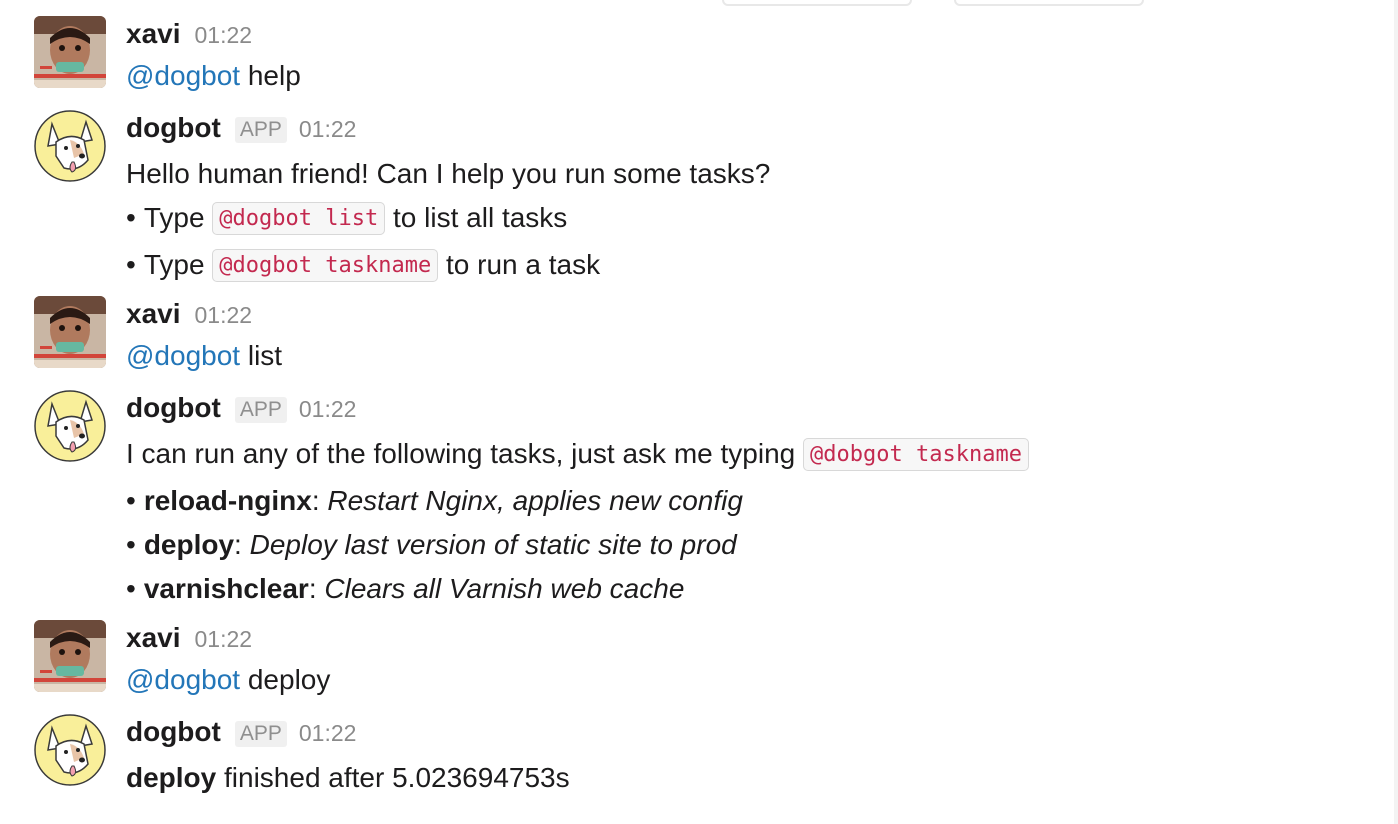 The width and height of the screenshot is (1398, 824). Describe the element at coordinates (535, 500) in the screenshot. I see `task-description: Restart Nginx, applies new config` at that location.